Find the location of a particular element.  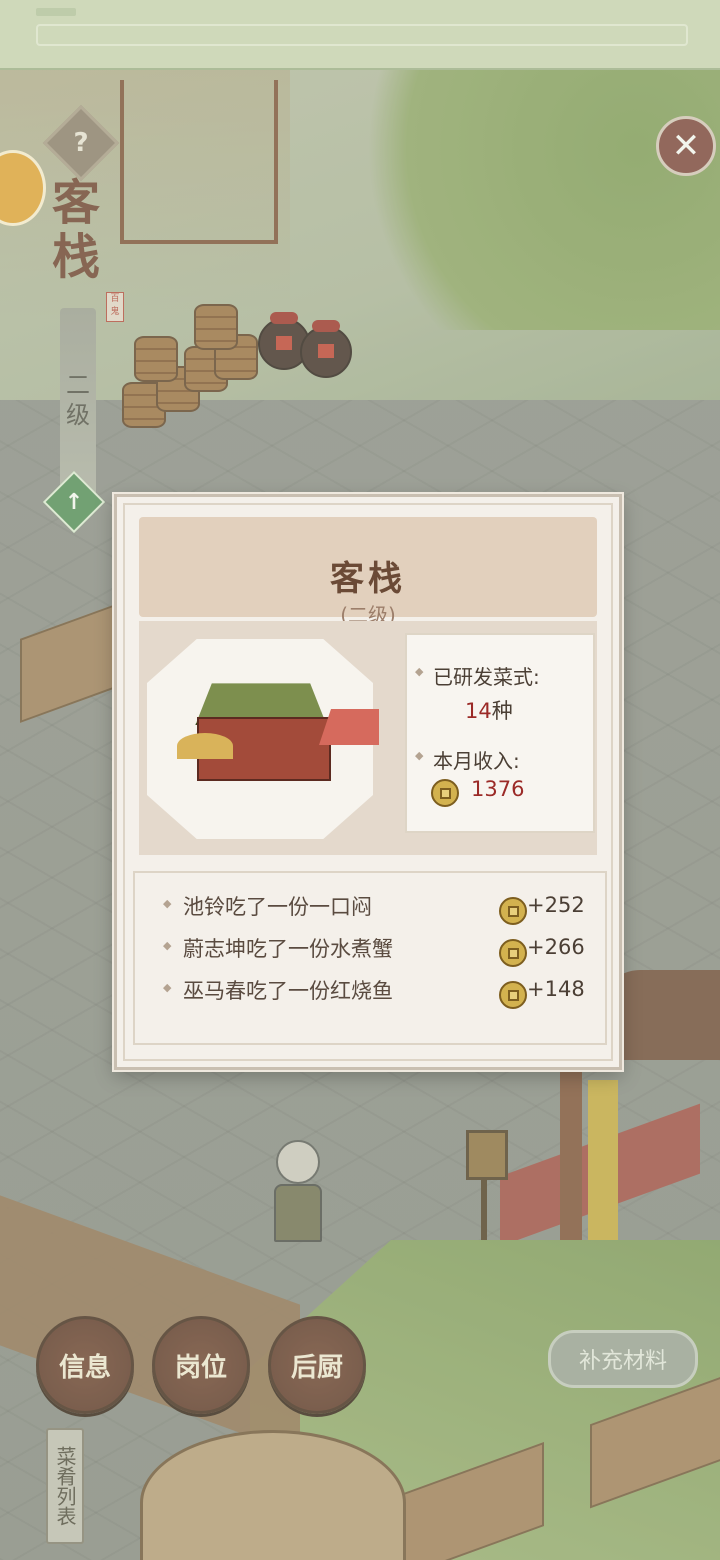

log-entry: ◆ 巫马春吃了一份红烧鱼 +148 is located at coordinates (374, 993).